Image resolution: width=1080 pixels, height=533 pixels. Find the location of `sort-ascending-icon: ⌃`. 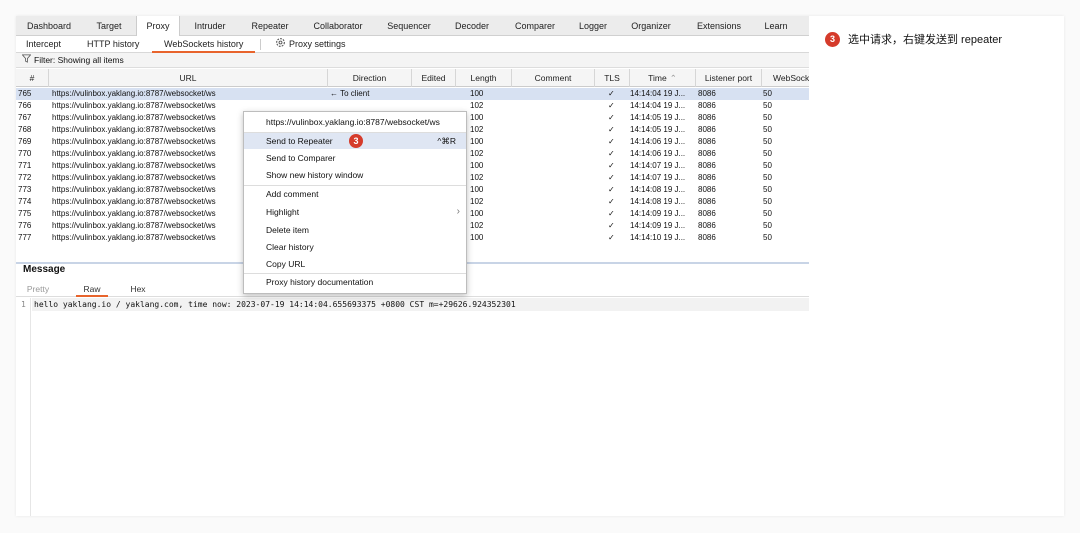

sort-ascending-icon: ⌃ is located at coordinates (673, 78).